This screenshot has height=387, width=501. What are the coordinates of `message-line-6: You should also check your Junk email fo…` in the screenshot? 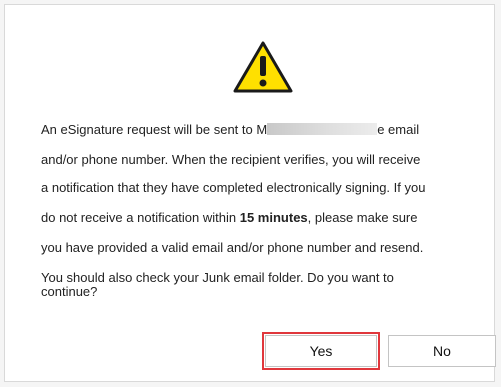 It's located at (217, 277).